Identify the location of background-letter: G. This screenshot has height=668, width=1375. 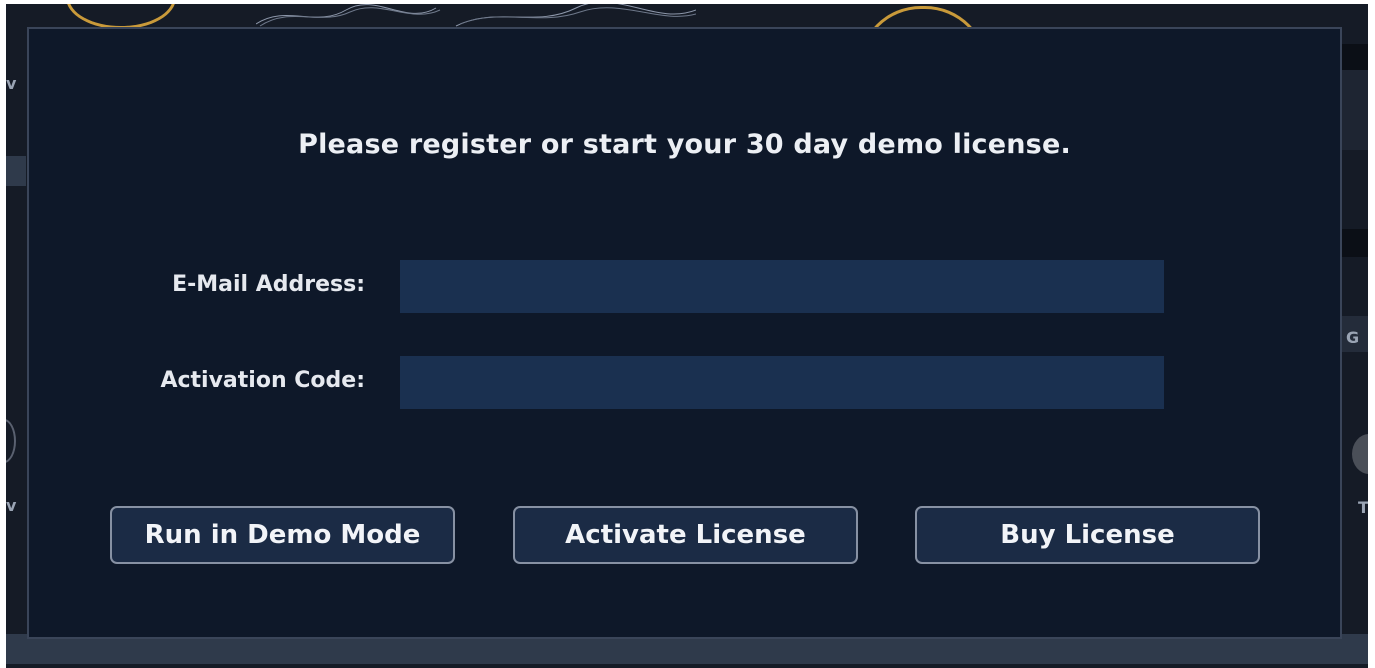
(1353, 337).